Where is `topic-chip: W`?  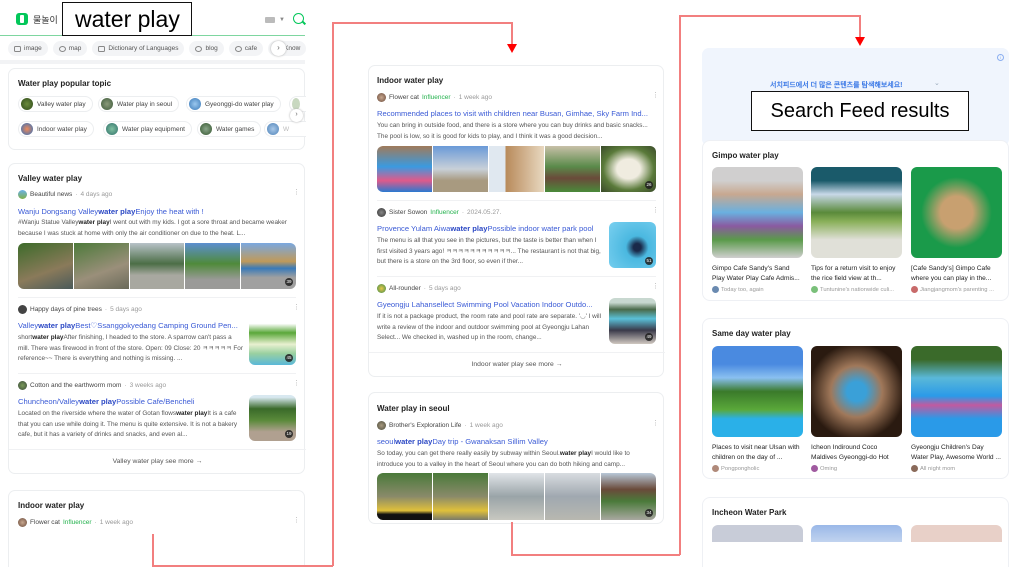 topic-chip: W is located at coordinates (285, 129).